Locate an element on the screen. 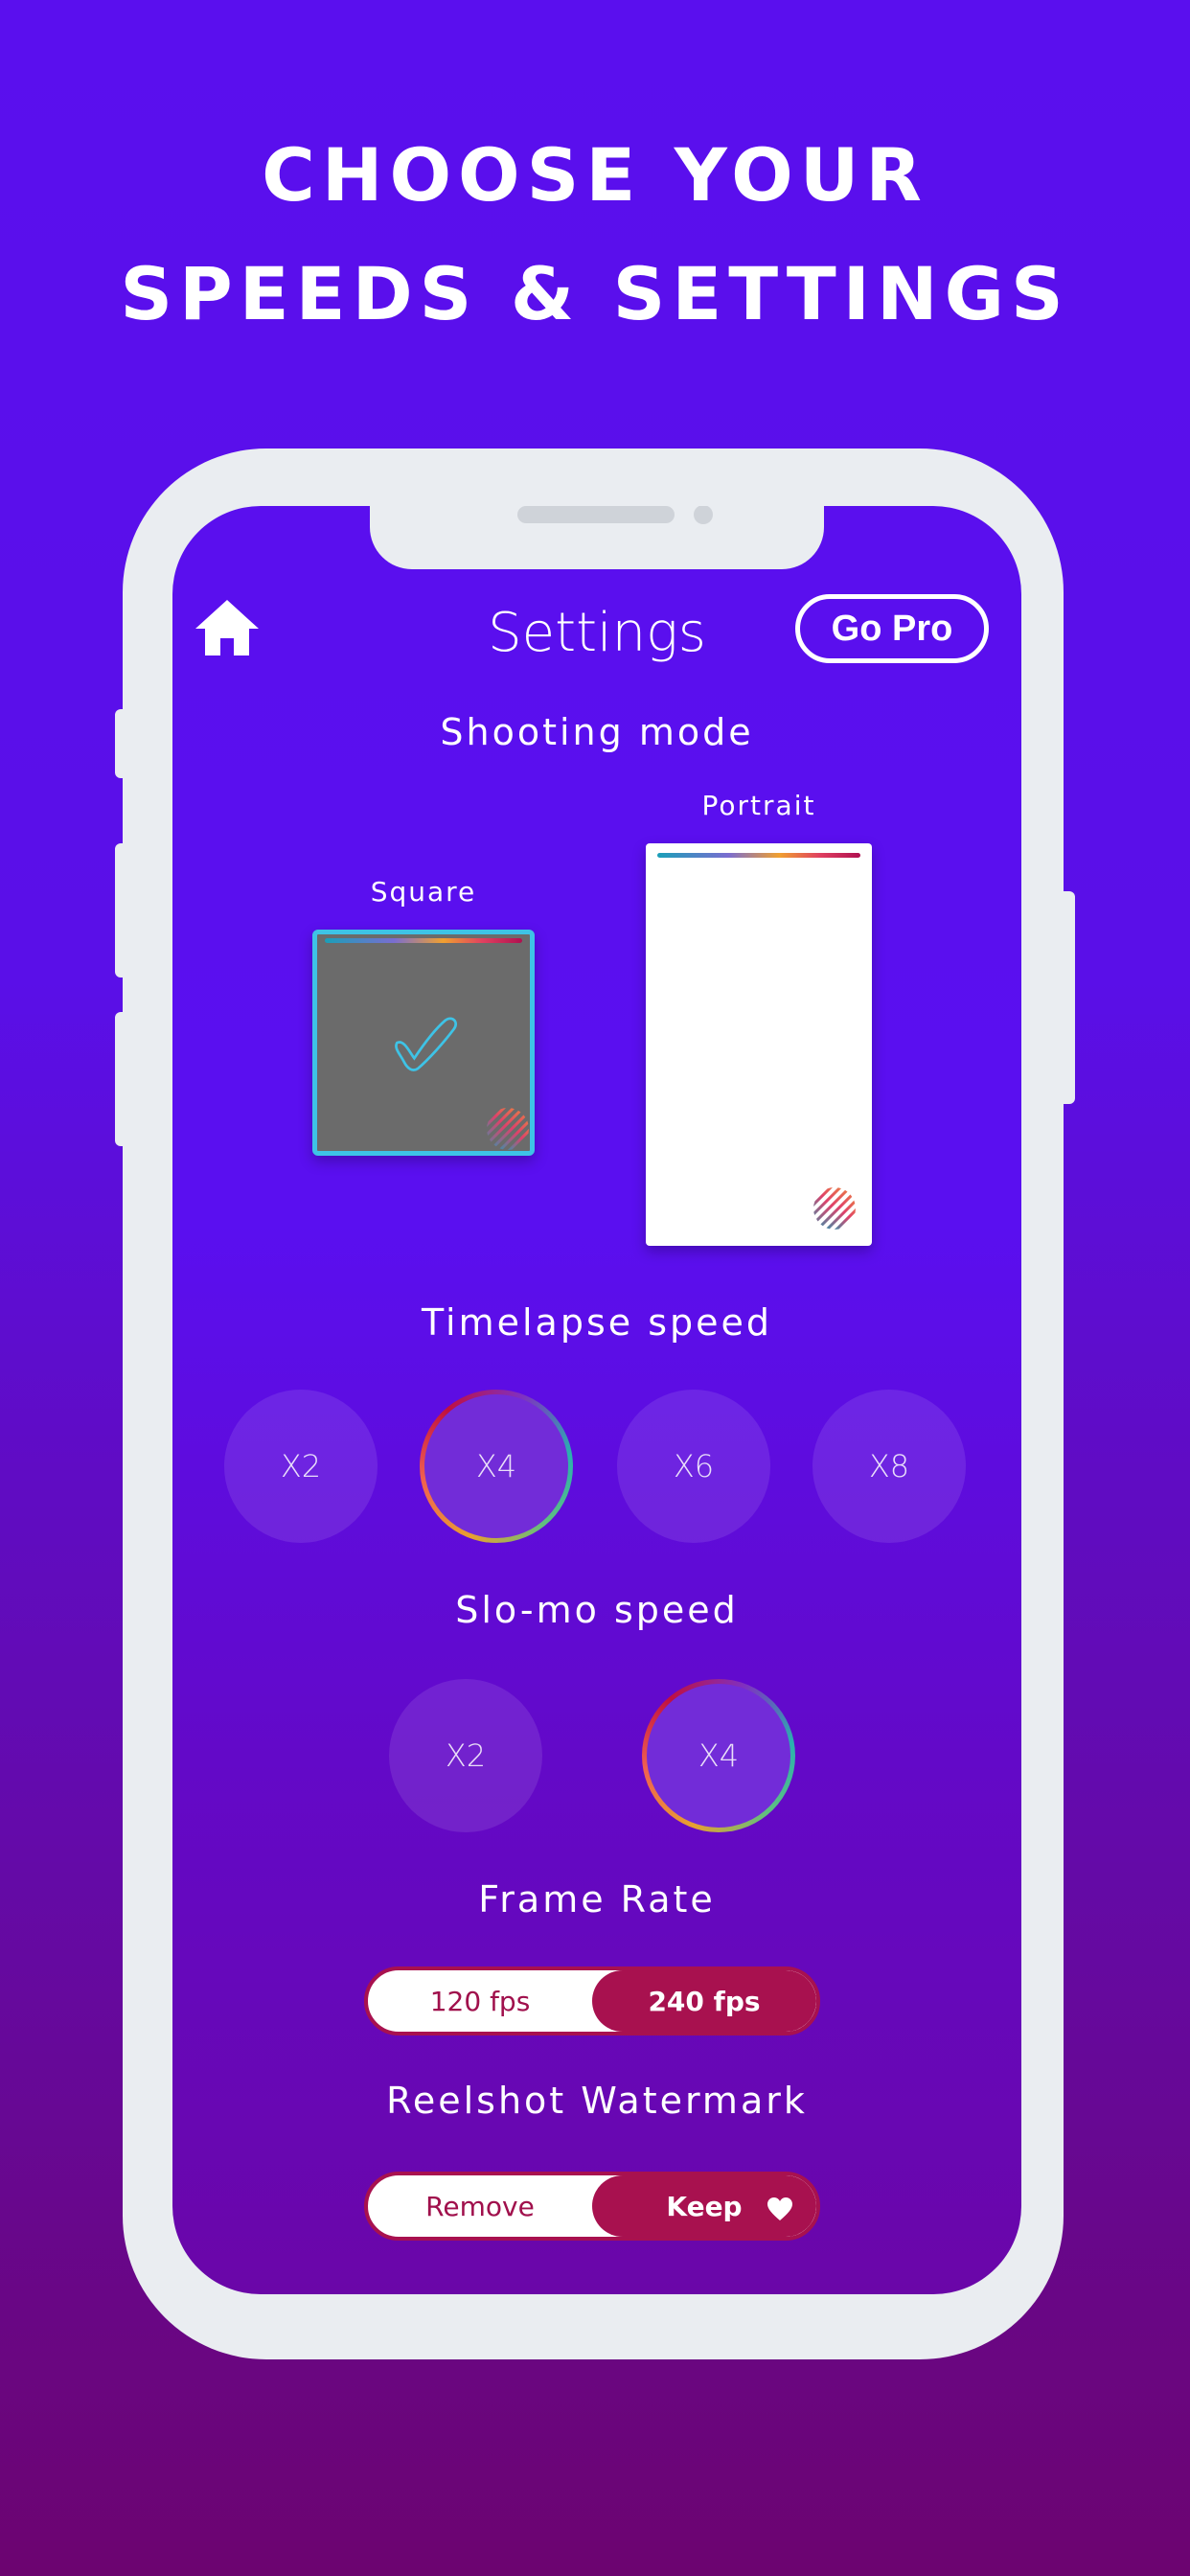  watermark-toggle: Remove Keep is located at coordinates (592, 2206).